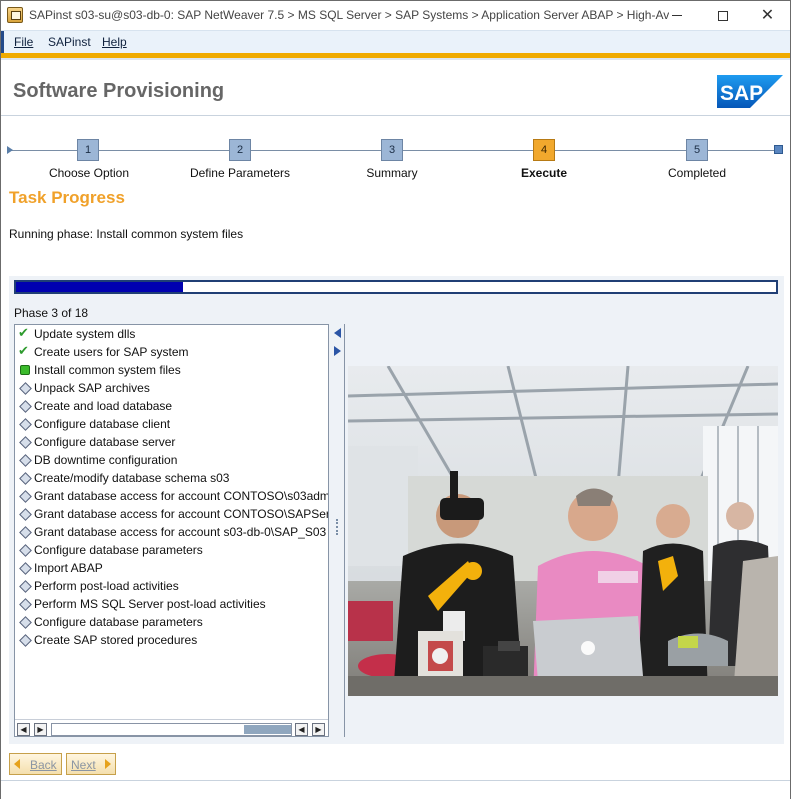 This screenshot has width=791, height=799. What do you see at coordinates (697, 173) in the screenshot?
I see `step-5-label: Completed` at bounding box center [697, 173].